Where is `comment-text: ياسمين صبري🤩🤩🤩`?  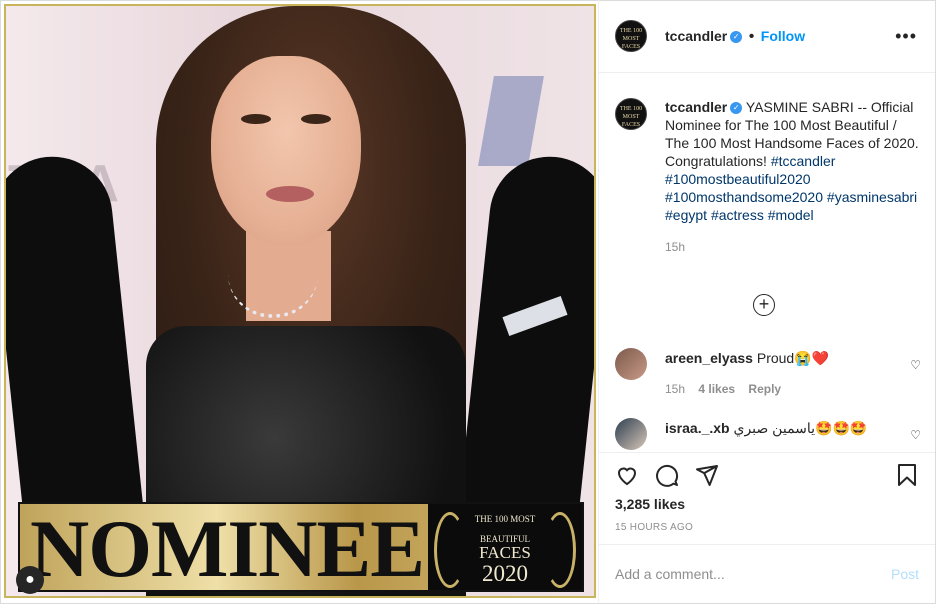
comment-text: ياسمين صبري🤩🤩🤩 is located at coordinates (800, 428).